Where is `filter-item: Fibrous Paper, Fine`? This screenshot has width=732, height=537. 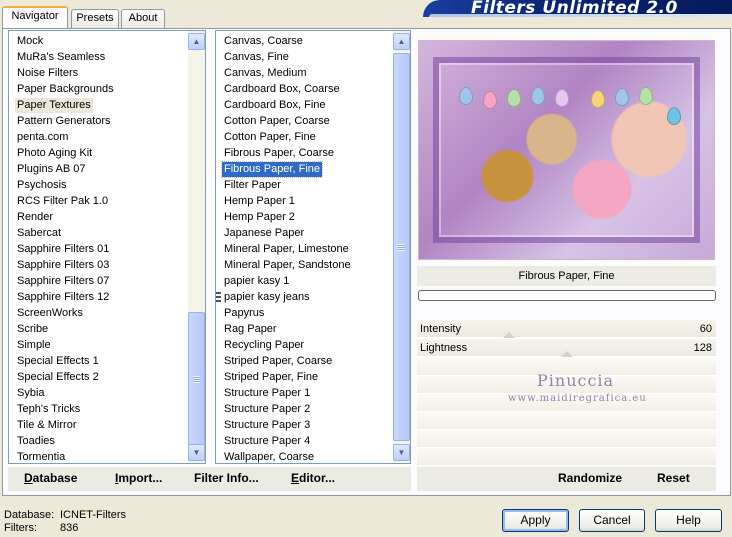
filter-item: Fibrous Paper, Fine is located at coordinates (304, 169).